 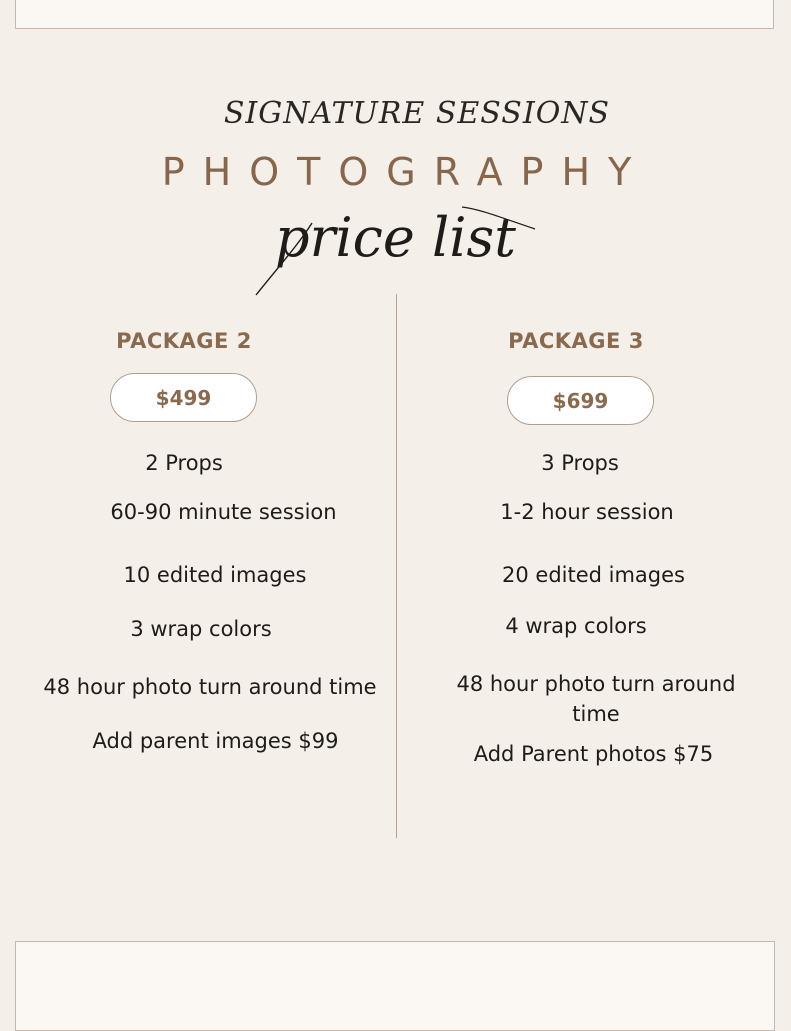 I want to click on script-heading: SIGNATURE SESSIONS, so click(x=417, y=113).